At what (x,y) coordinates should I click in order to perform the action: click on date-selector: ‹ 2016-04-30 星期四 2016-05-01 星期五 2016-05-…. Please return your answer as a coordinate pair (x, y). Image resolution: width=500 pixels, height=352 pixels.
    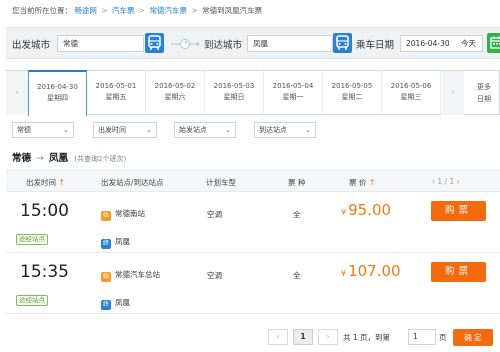
    Looking at the image, I should click on (253, 93).